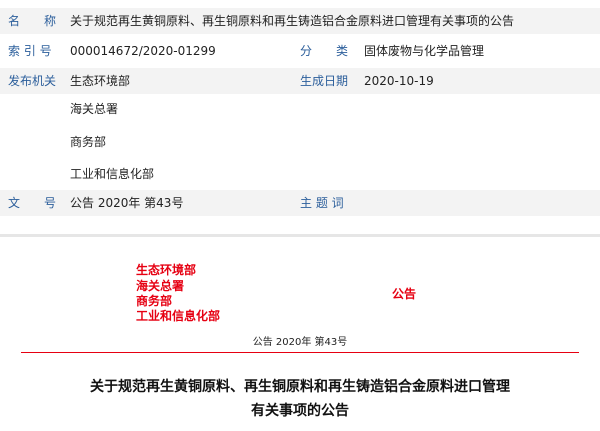 Image resolution: width=600 pixels, height=431 pixels. Describe the element at coordinates (300, 411) in the screenshot. I see `doc-title-line-2: 有关事项的公告` at that location.